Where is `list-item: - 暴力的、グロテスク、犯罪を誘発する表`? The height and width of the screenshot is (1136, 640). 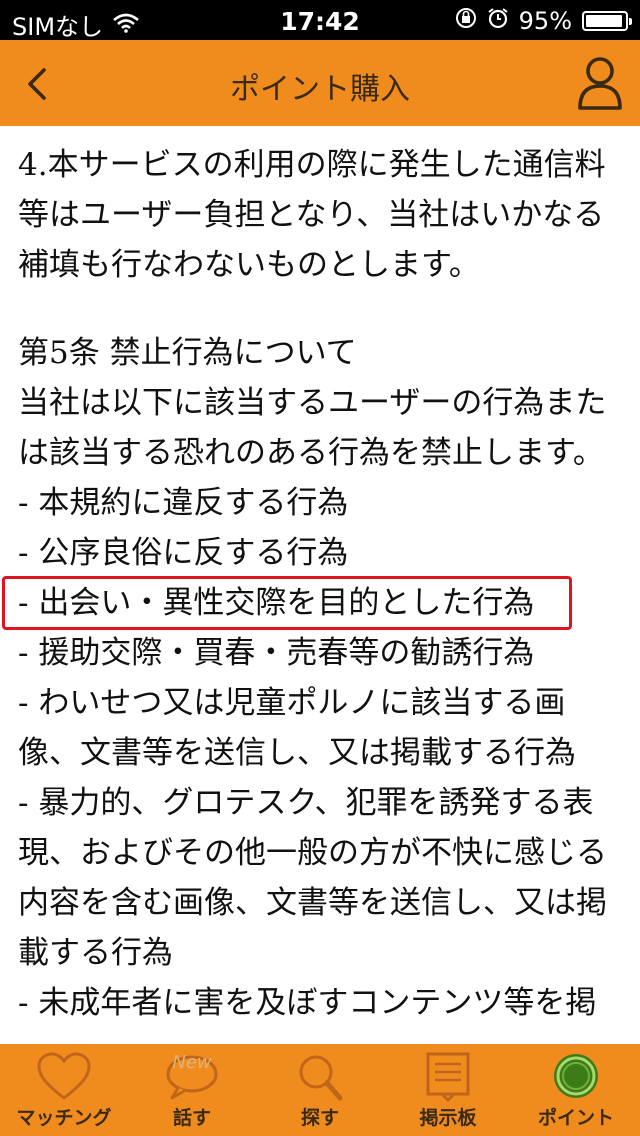
list-item: - 暴力的、グロテスク、犯罪を誘発する表 is located at coordinates (306, 803).